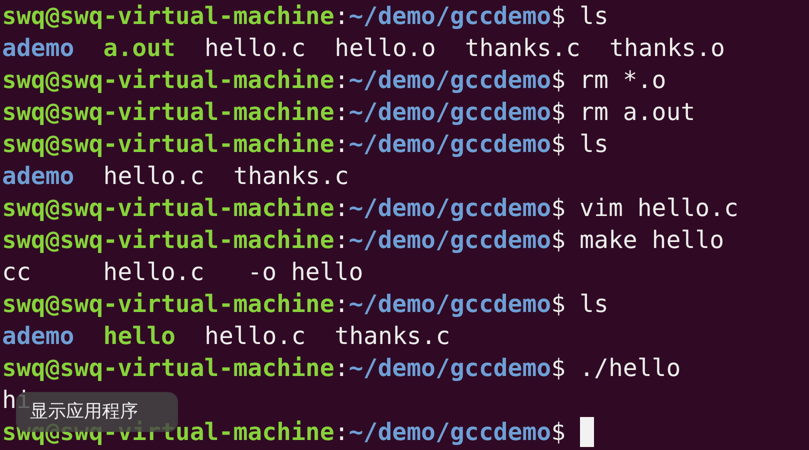 This screenshot has width=809, height=450. Describe the element at coordinates (139, 48) in the screenshot. I see `file-name: a.out` at that location.